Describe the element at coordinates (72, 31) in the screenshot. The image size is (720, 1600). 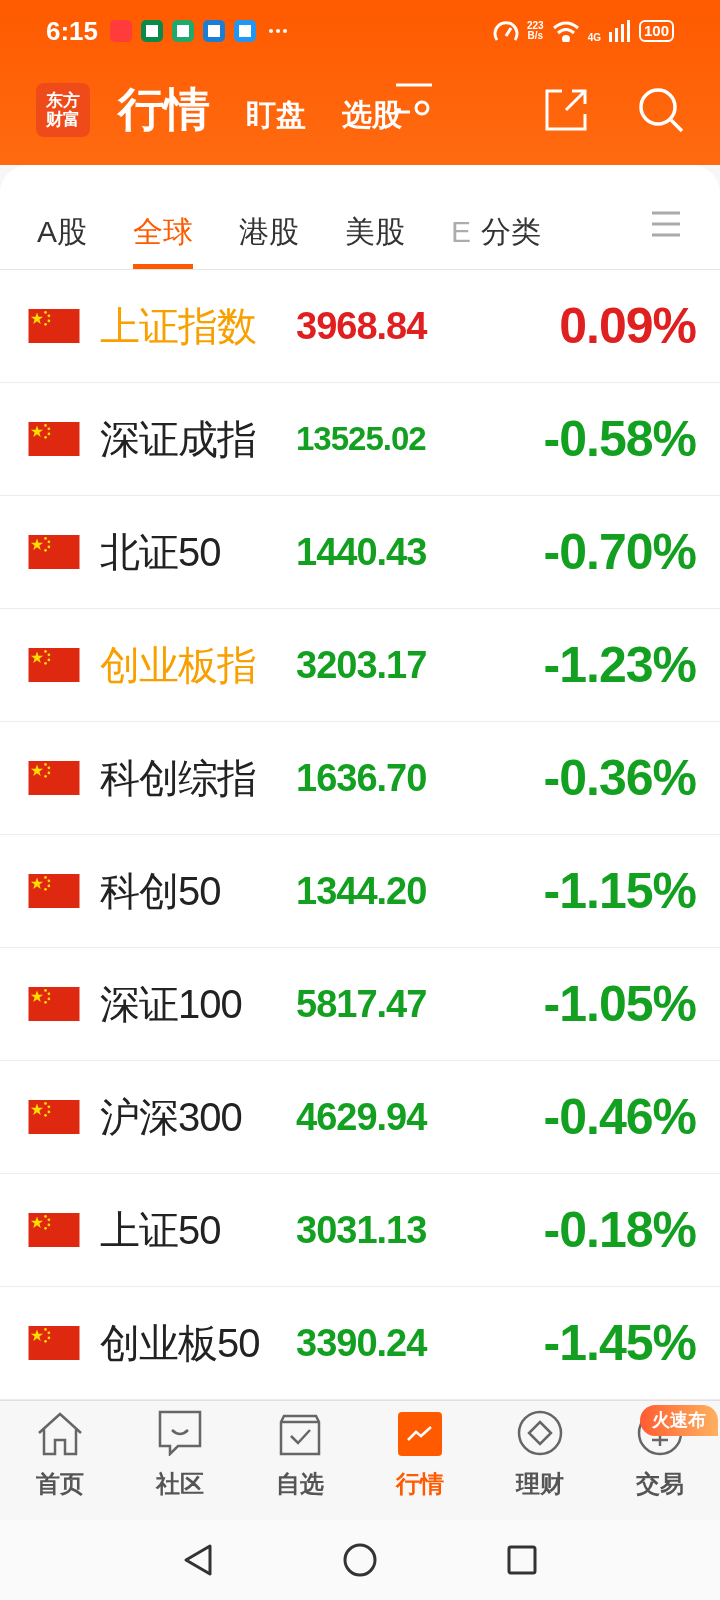
I see `clock: 6:15` at that location.